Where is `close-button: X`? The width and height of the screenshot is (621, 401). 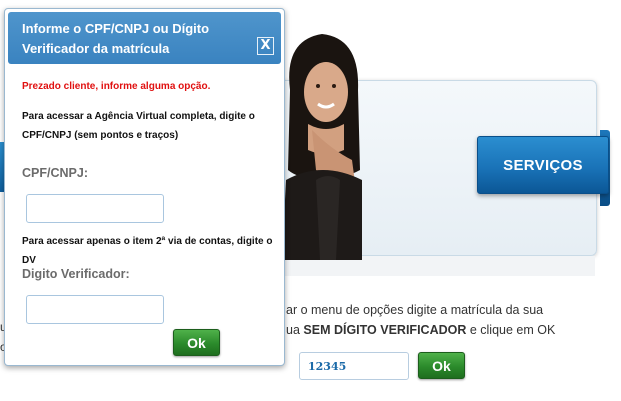
close-button: X is located at coordinates (265, 46).